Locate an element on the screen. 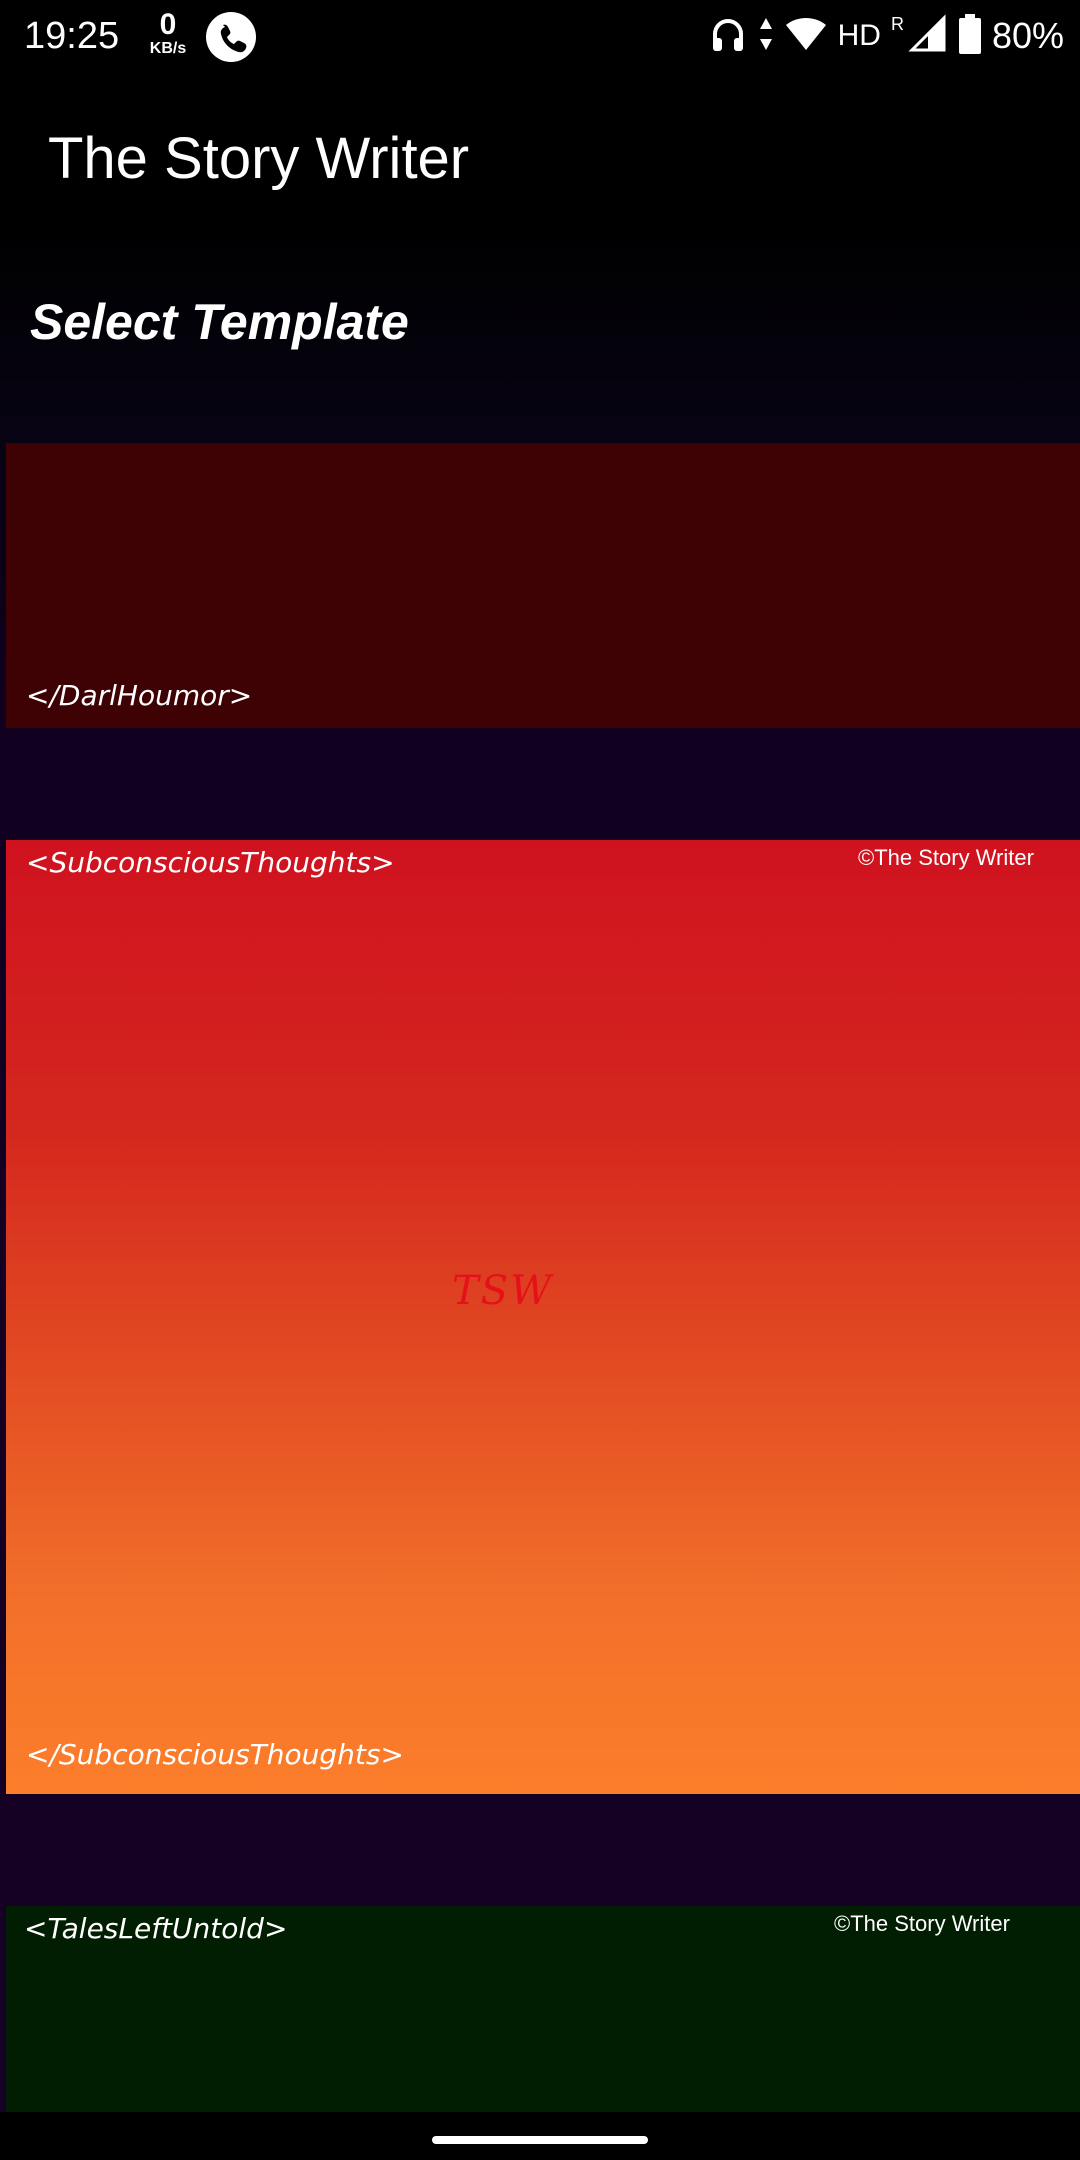 This screenshot has width=1080, height=2160. network-speed: 0 KB/s is located at coordinates (168, 34).